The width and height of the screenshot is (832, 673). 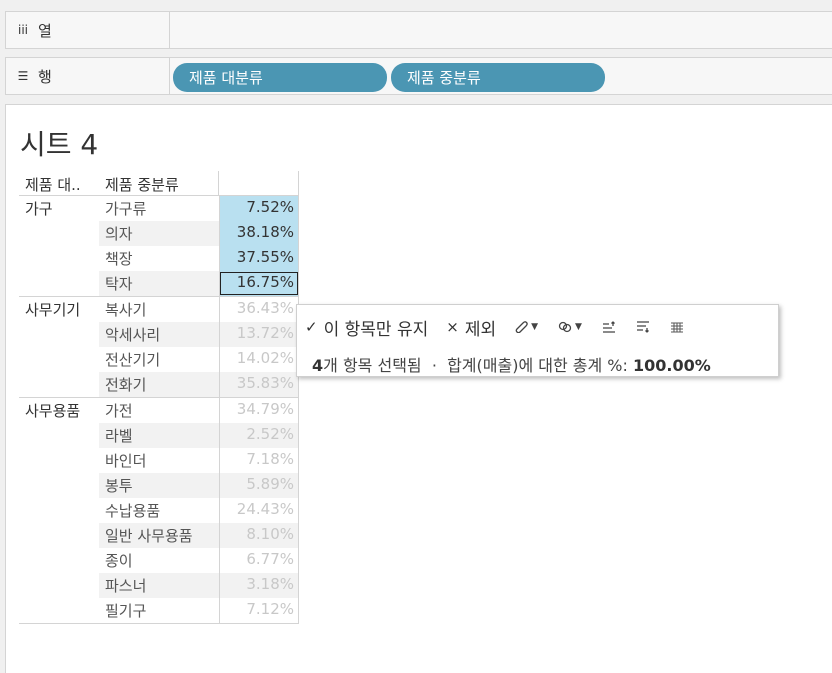 I want to click on rows-label: 행, so click(x=45, y=76).